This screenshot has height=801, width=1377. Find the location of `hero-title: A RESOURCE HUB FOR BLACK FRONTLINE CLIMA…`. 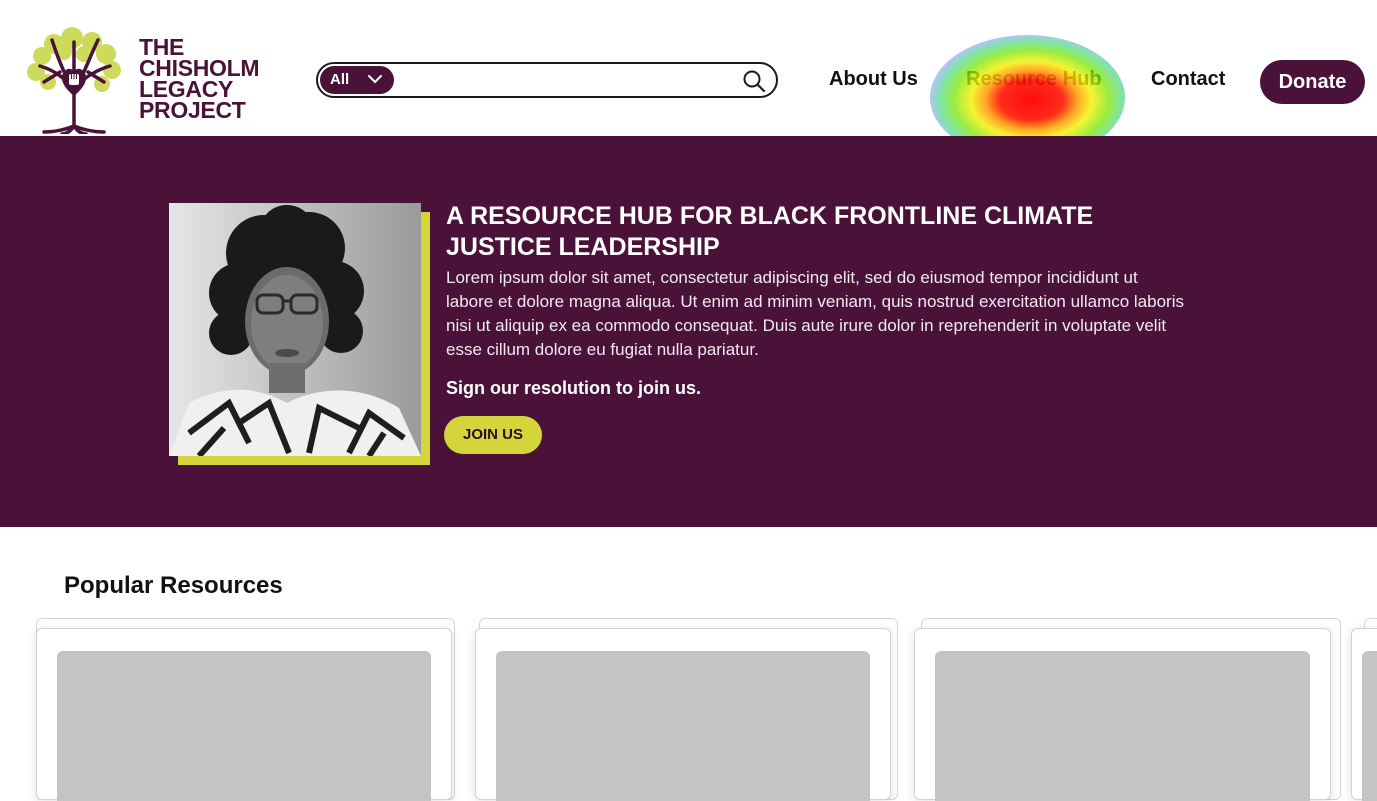

hero-title: A RESOURCE HUB FOR BLACK FRONTLINE CLIMA… is located at coordinates (770, 231).